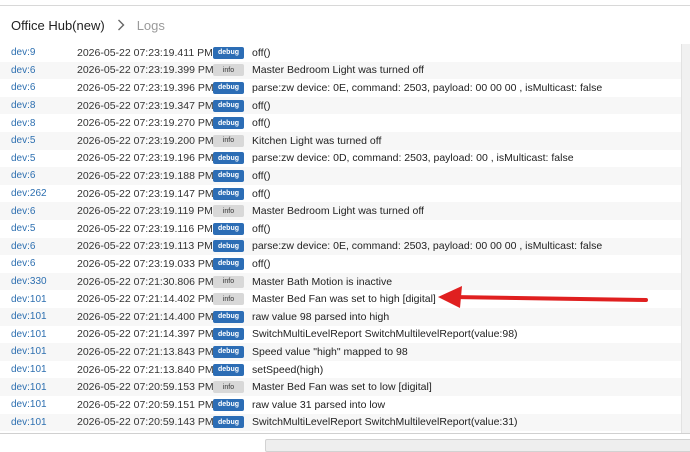 The image size is (690, 452). I want to click on log-message: Speed value "high" mapped to 98, so click(330, 351).